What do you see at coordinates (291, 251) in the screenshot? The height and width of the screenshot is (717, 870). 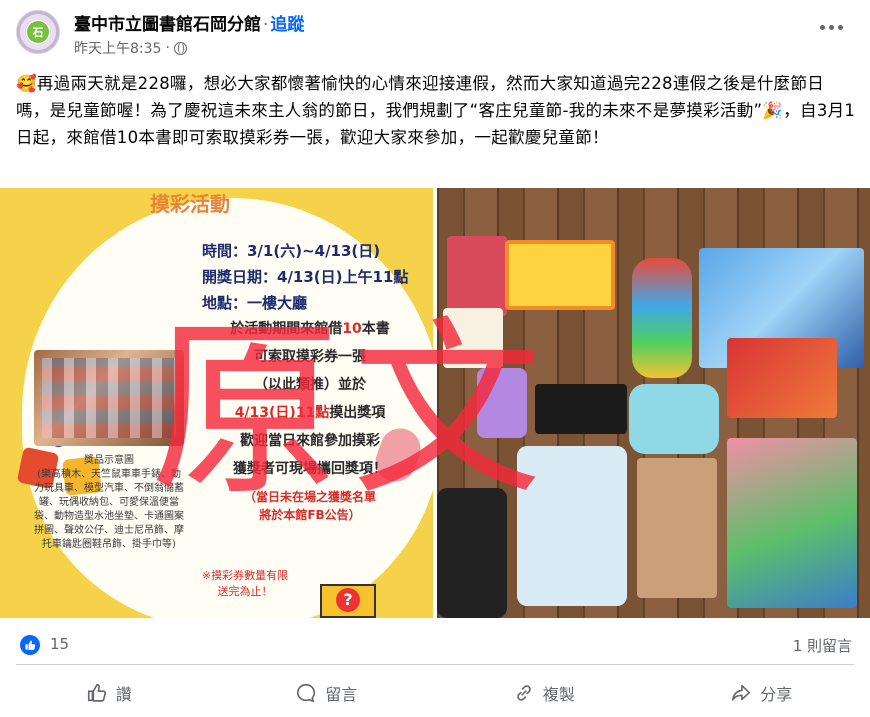 I see `poster-time: 時間：3/1(六)~4/13(日)` at bounding box center [291, 251].